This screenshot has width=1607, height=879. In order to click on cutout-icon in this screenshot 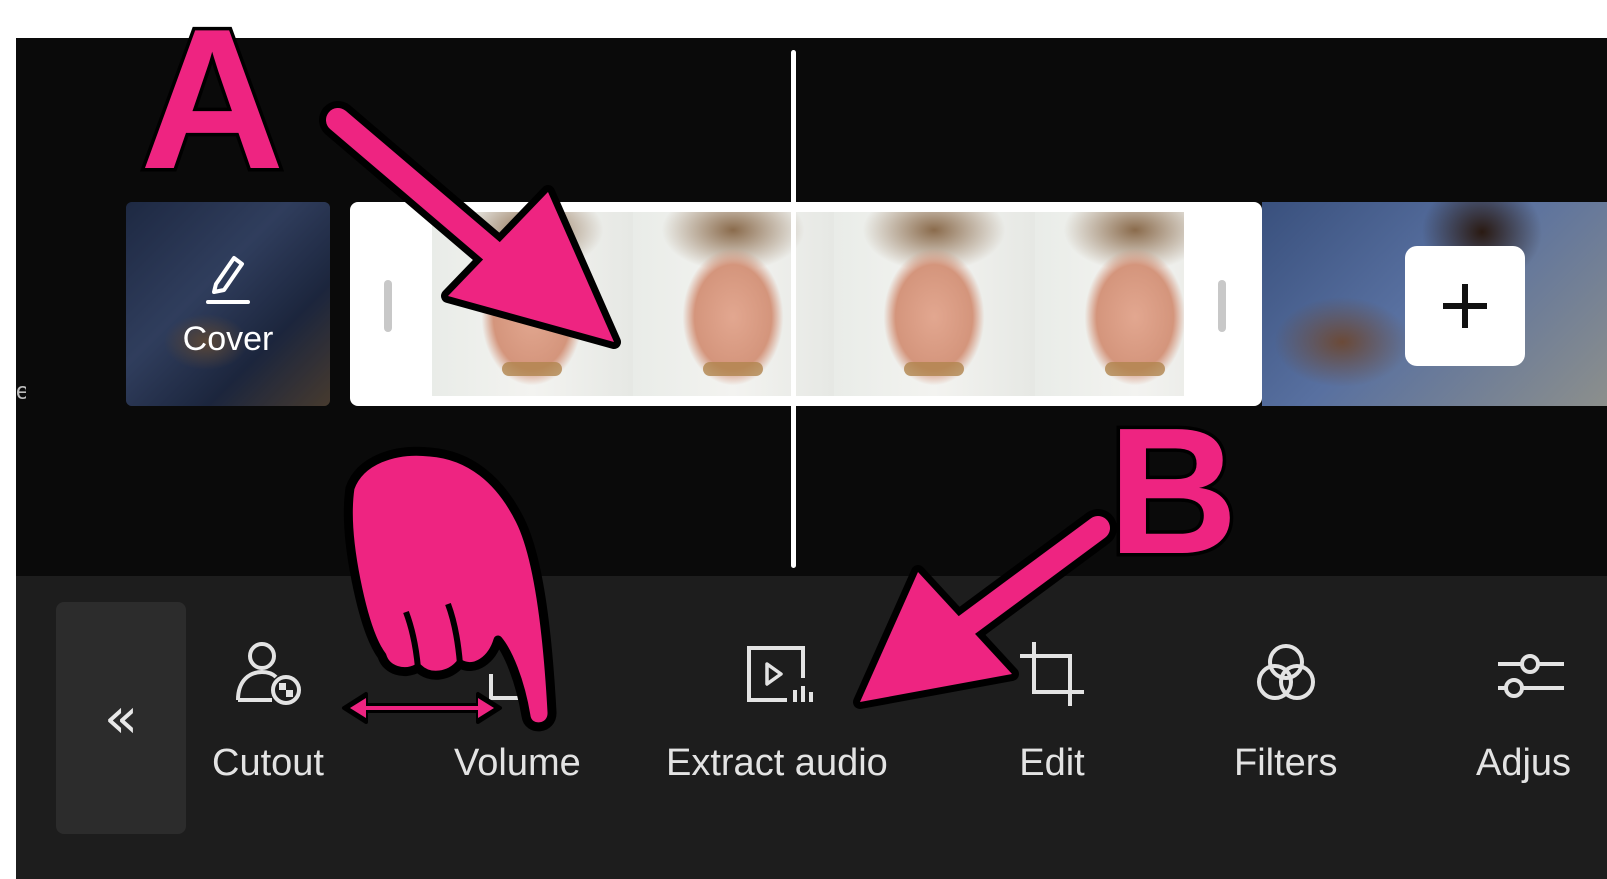, I will do `click(268, 673)`.